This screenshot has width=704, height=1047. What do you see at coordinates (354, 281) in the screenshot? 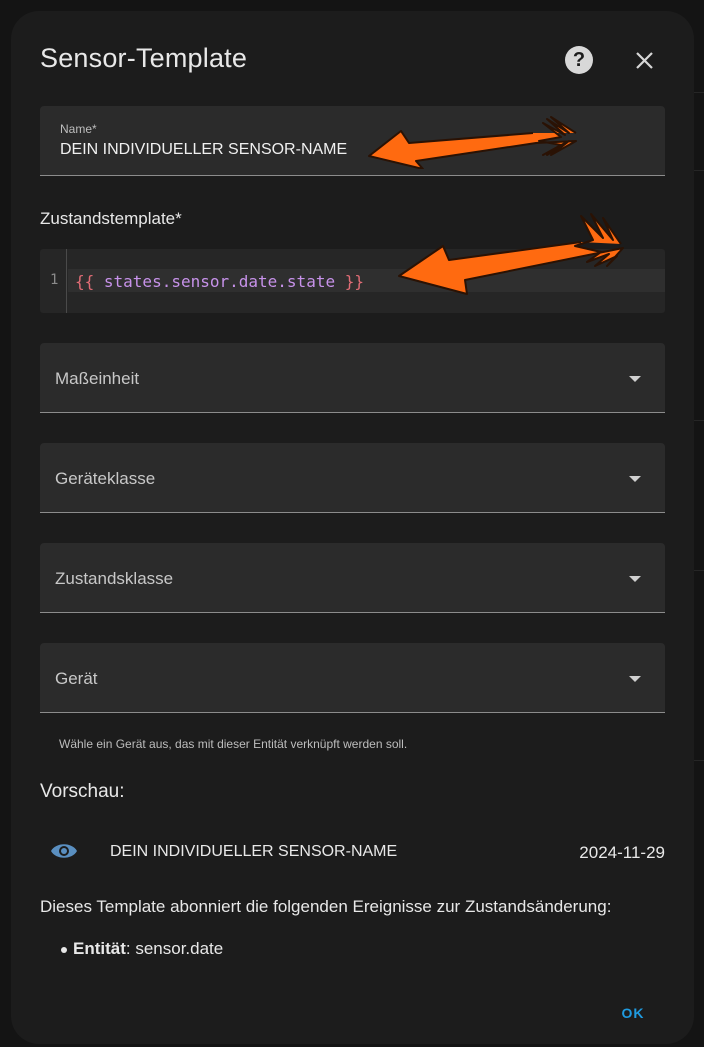
I see `code-close-brace: }}` at bounding box center [354, 281].